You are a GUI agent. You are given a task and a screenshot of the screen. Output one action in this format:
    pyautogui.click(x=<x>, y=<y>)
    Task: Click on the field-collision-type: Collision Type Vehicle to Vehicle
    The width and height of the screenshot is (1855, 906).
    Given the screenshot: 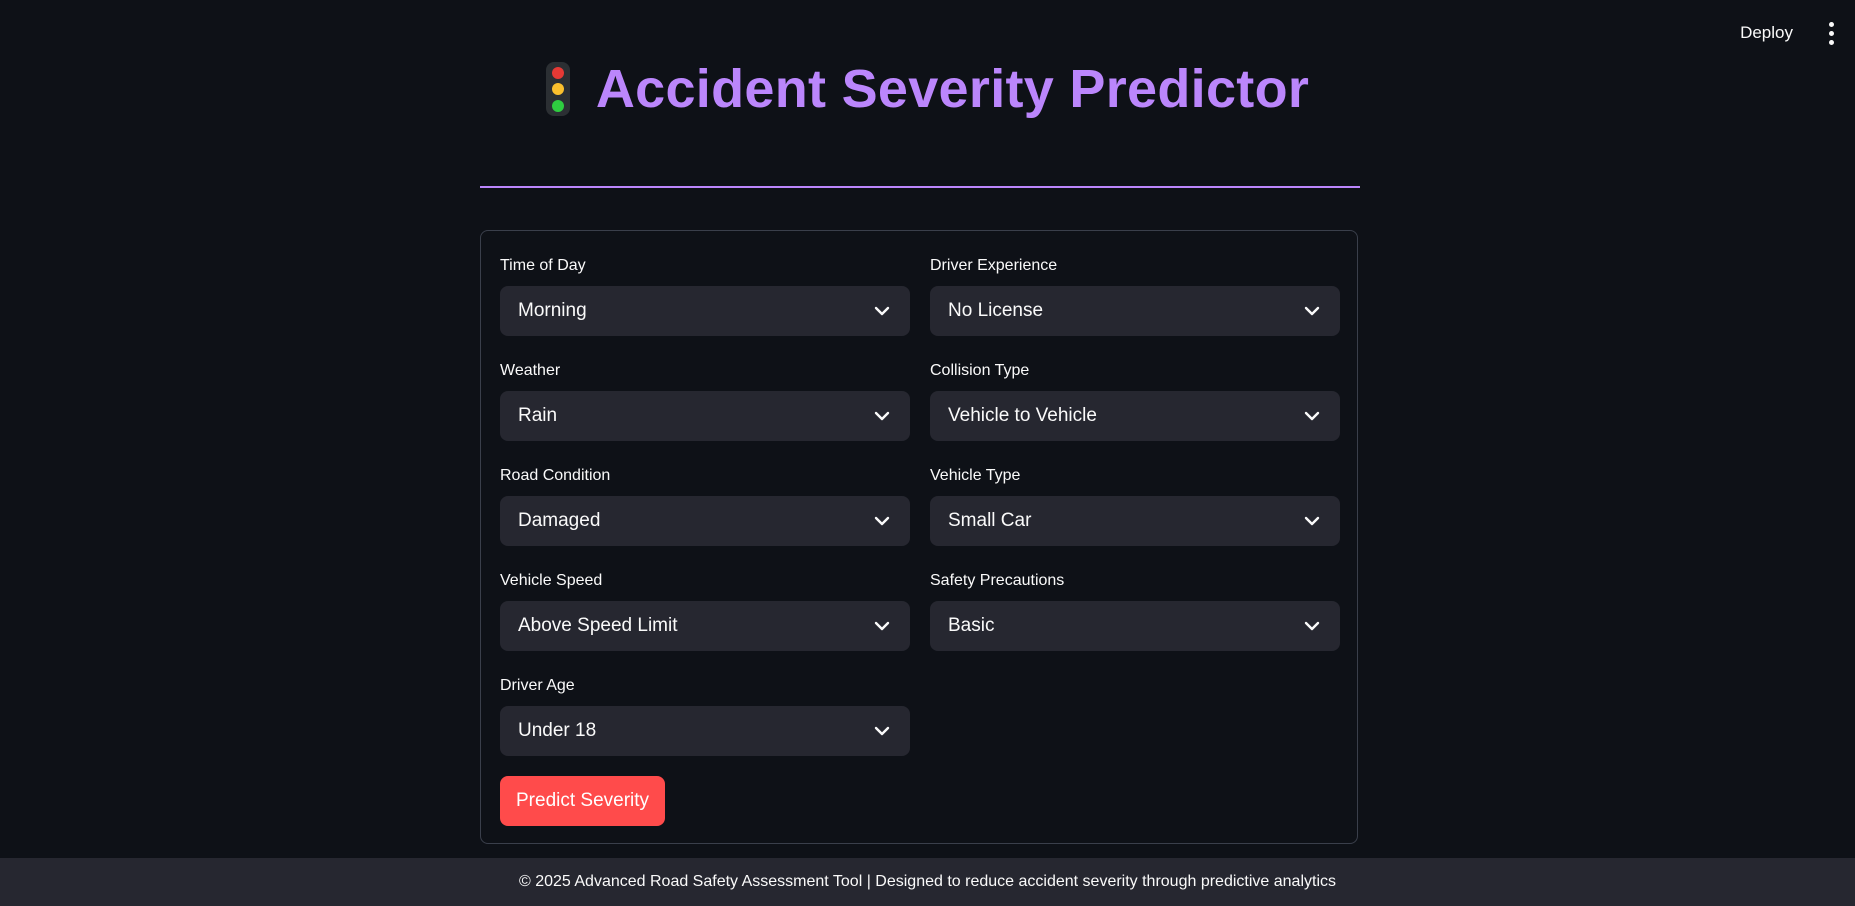 What is the action you would take?
    pyautogui.click(x=1135, y=401)
    